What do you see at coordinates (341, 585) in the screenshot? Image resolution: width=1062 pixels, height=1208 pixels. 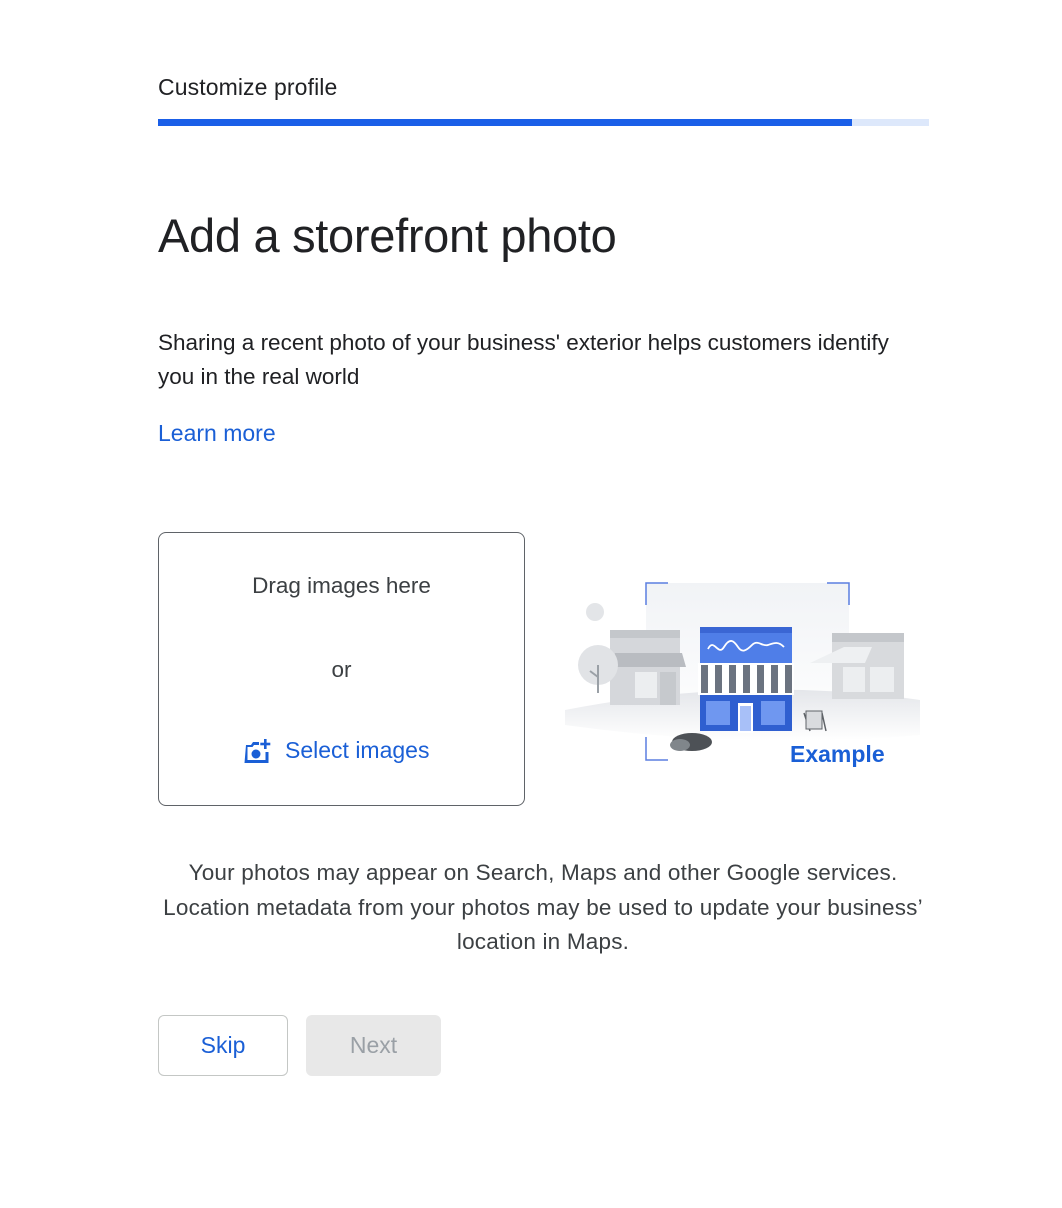 I see `drag-images-text: Drag images here` at bounding box center [341, 585].